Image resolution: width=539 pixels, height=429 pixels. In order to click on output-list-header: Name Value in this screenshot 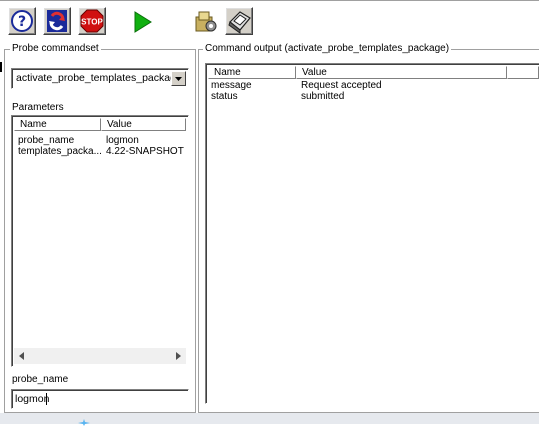, I will do `click(373, 72)`.